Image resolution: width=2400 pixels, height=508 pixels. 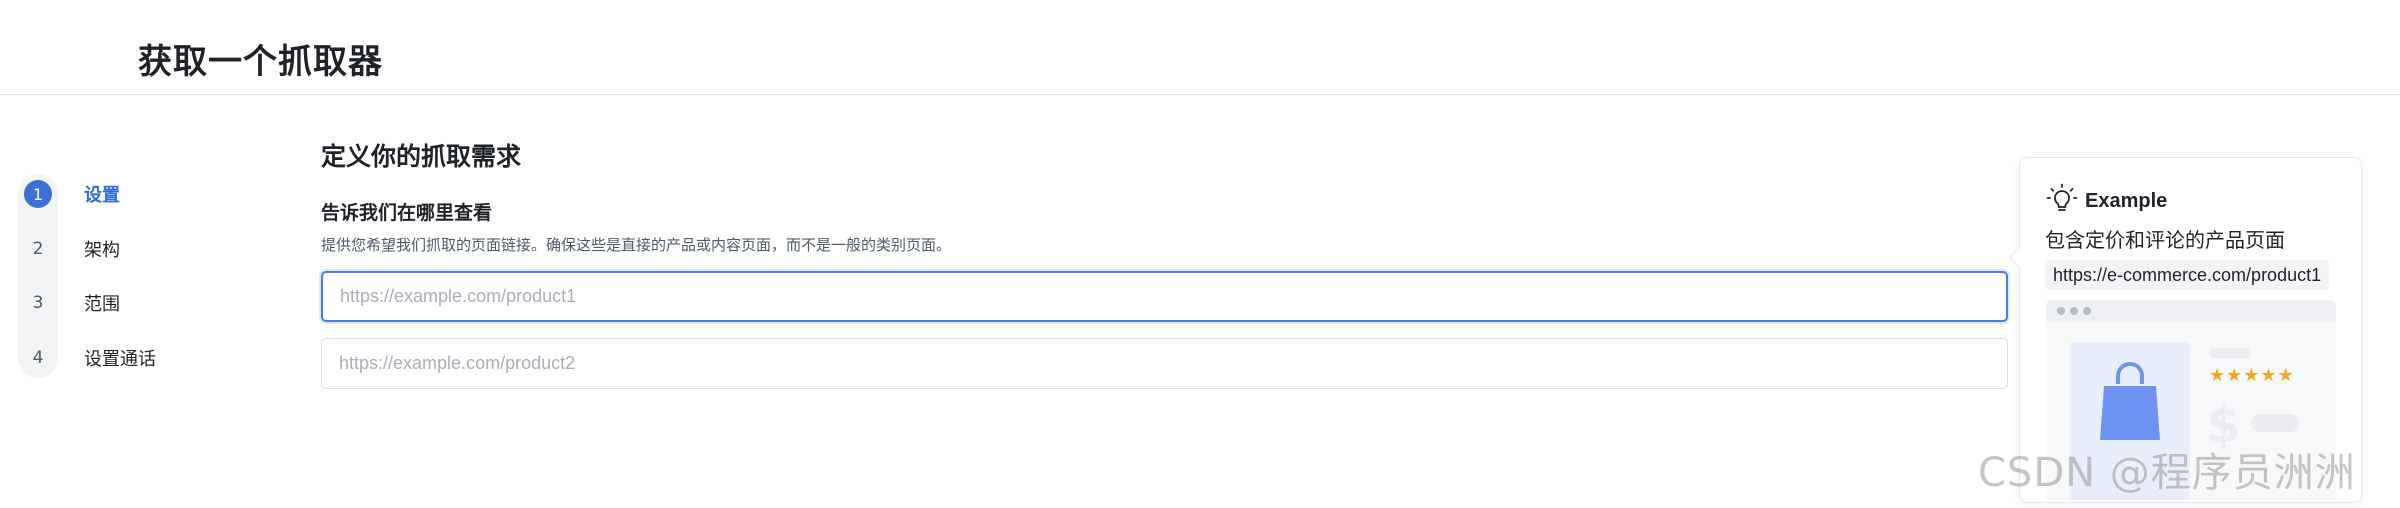 I want to click on placeholder-line, so click(x=2230, y=353).